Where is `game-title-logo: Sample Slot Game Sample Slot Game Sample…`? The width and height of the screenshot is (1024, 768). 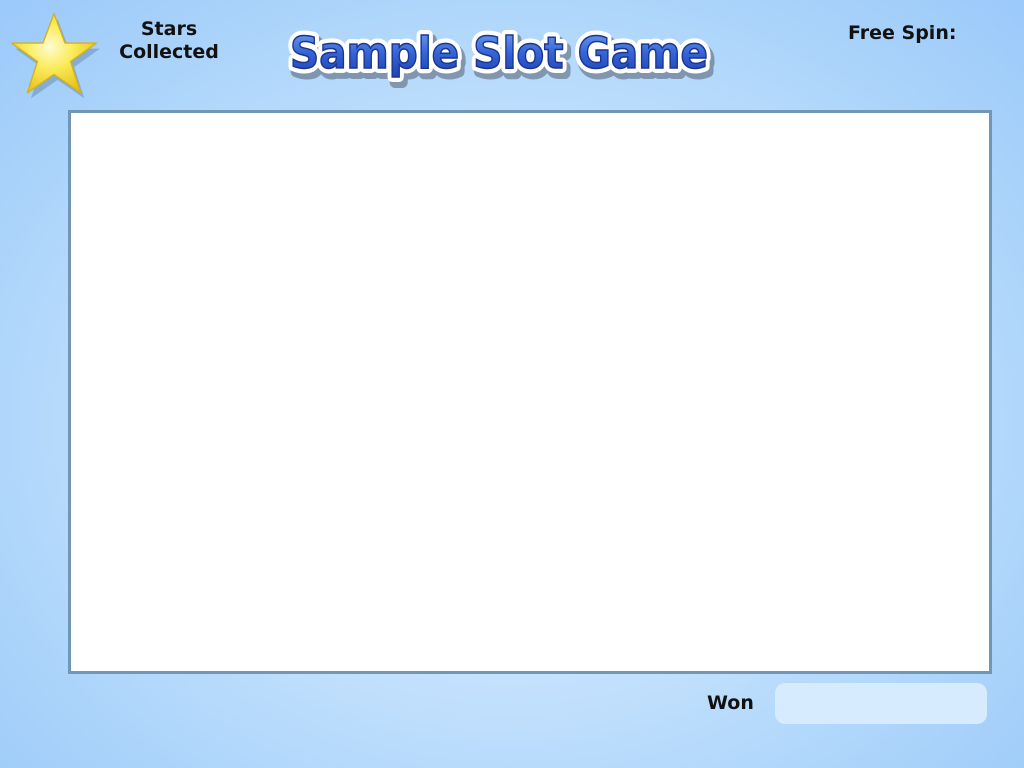
game-title-logo: Sample Slot Game Sample Slot Game Sample… is located at coordinates (501, 55).